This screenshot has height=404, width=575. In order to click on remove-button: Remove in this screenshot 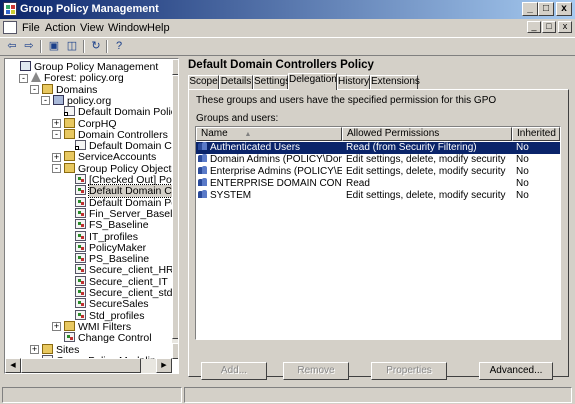, I will do `click(316, 371)`.